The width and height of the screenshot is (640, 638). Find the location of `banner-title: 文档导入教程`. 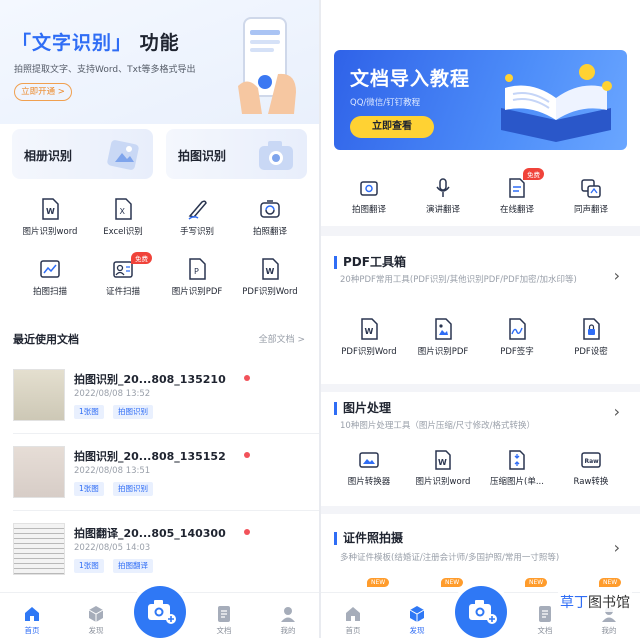

banner-title: 文档导入教程 is located at coordinates (410, 79).